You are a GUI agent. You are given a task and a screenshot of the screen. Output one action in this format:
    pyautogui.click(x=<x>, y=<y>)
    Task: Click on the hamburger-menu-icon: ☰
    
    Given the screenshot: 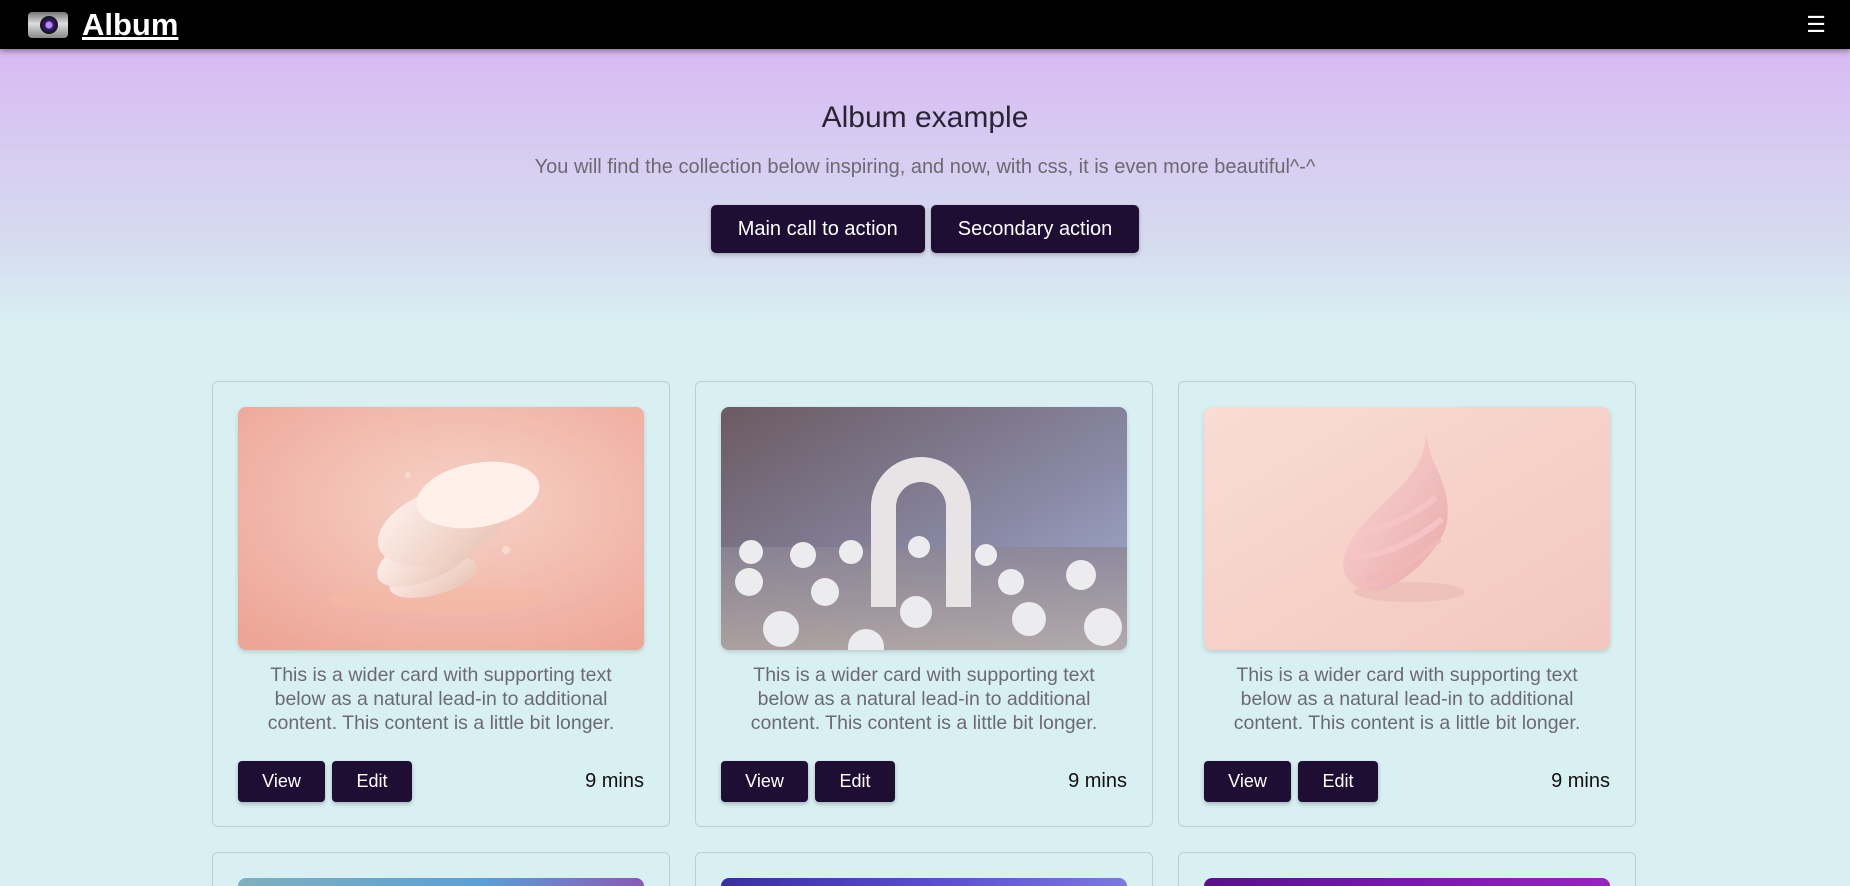 What is the action you would take?
    pyautogui.click(x=1816, y=25)
    